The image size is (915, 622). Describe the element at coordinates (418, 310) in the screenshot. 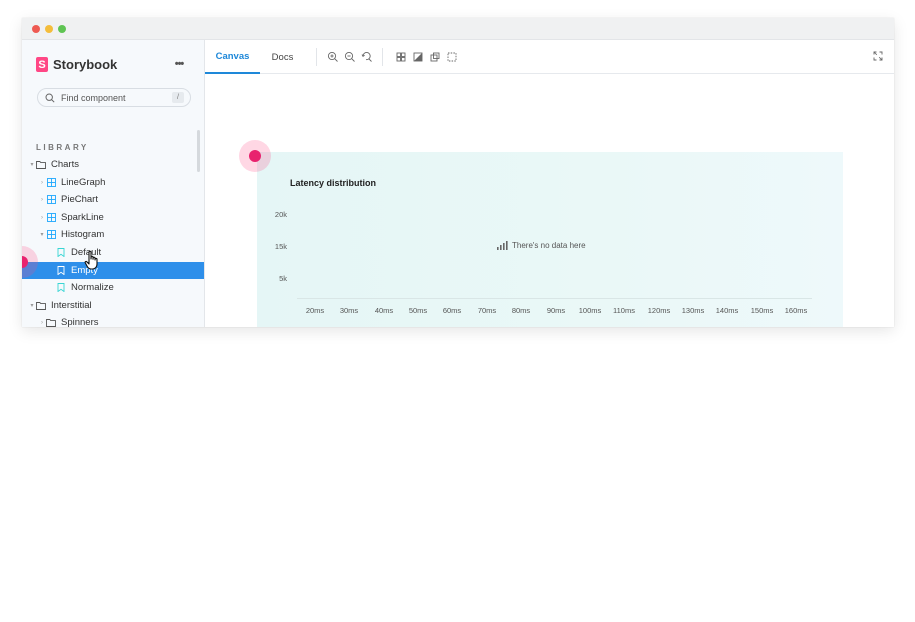

I see `x-tick-label: 50ms` at that location.